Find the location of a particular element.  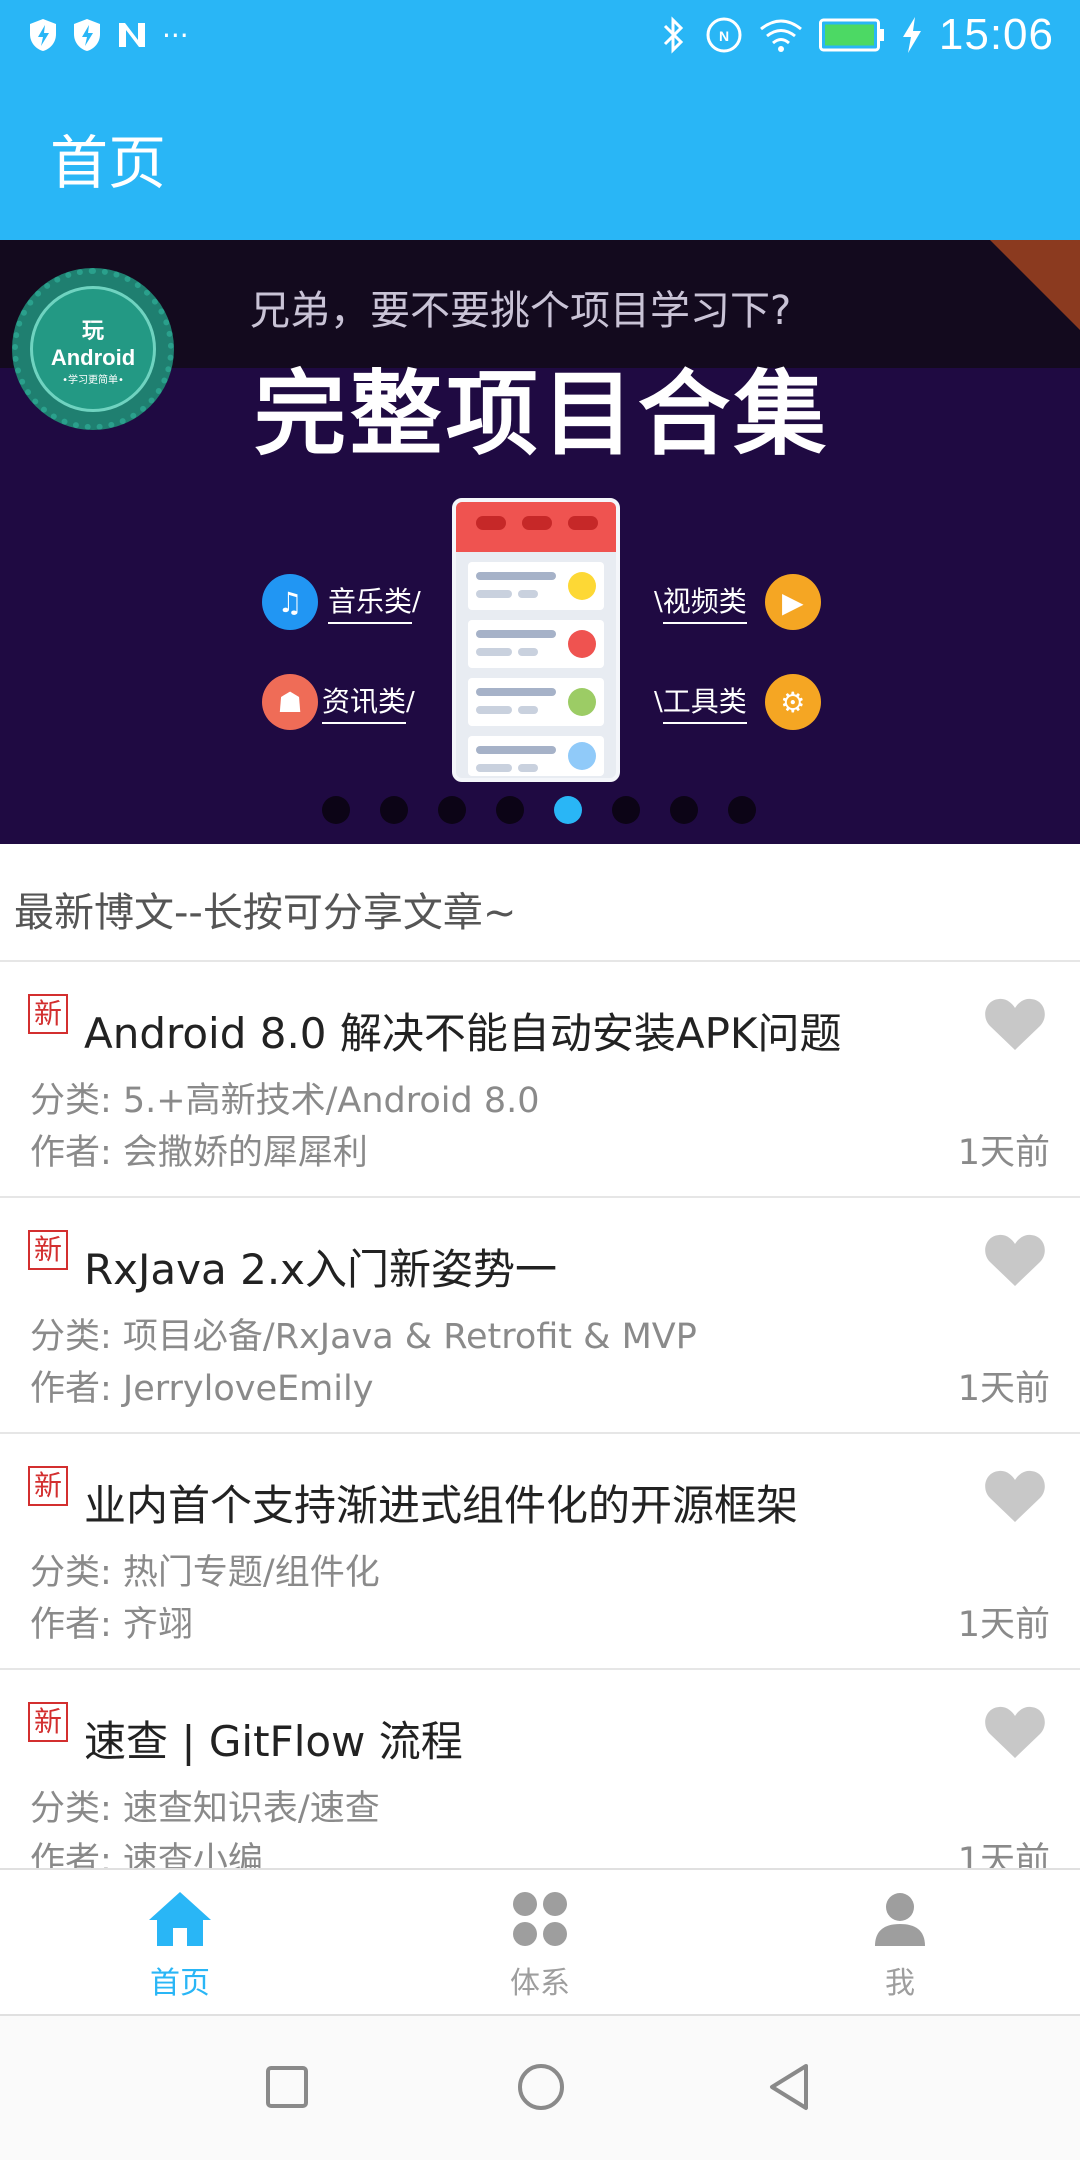

bottom-navigation: 首页 体系 我 is located at coordinates (540, 1942).